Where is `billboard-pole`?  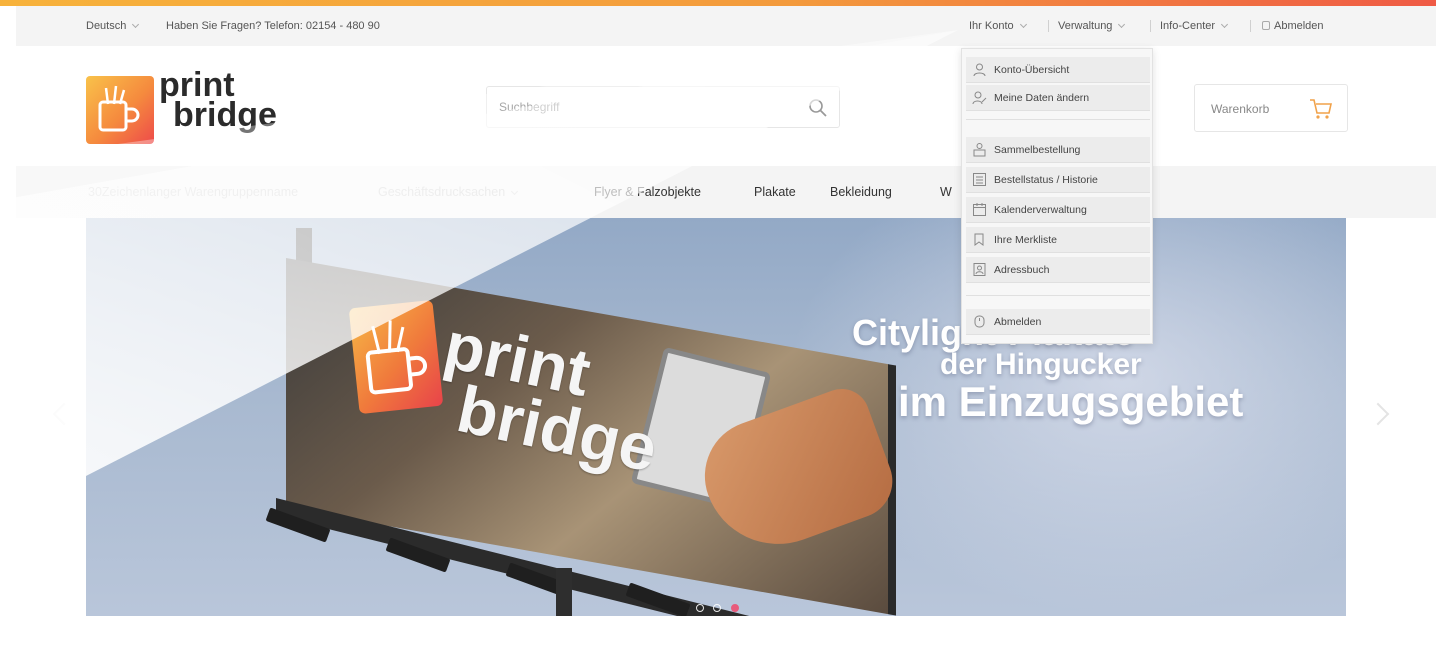
billboard-pole is located at coordinates (564, 592).